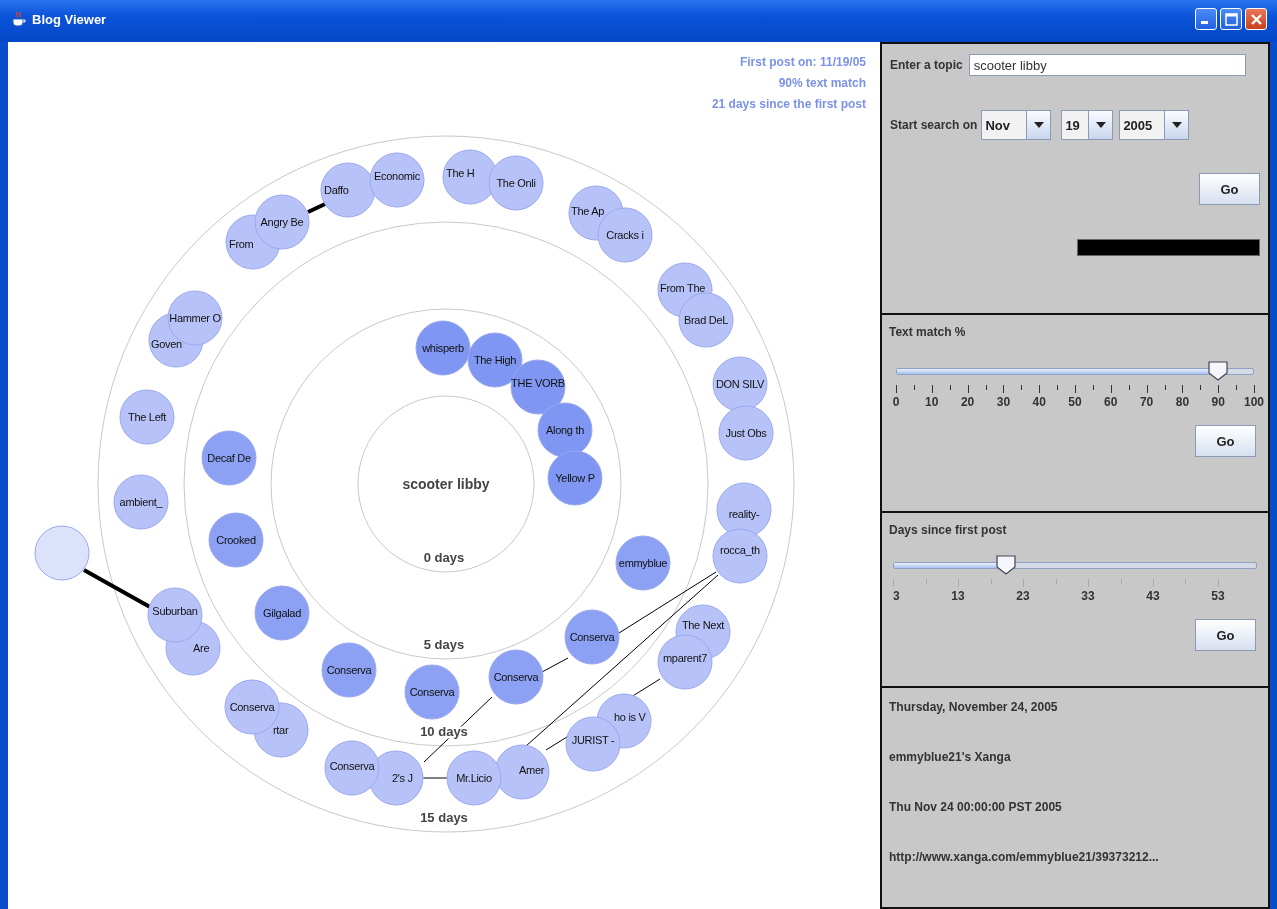 This screenshot has height=909, width=1277. What do you see at coordinates (1256, 19) in the screenshot?
I see `close-button` at bounding box center [1256, 19].